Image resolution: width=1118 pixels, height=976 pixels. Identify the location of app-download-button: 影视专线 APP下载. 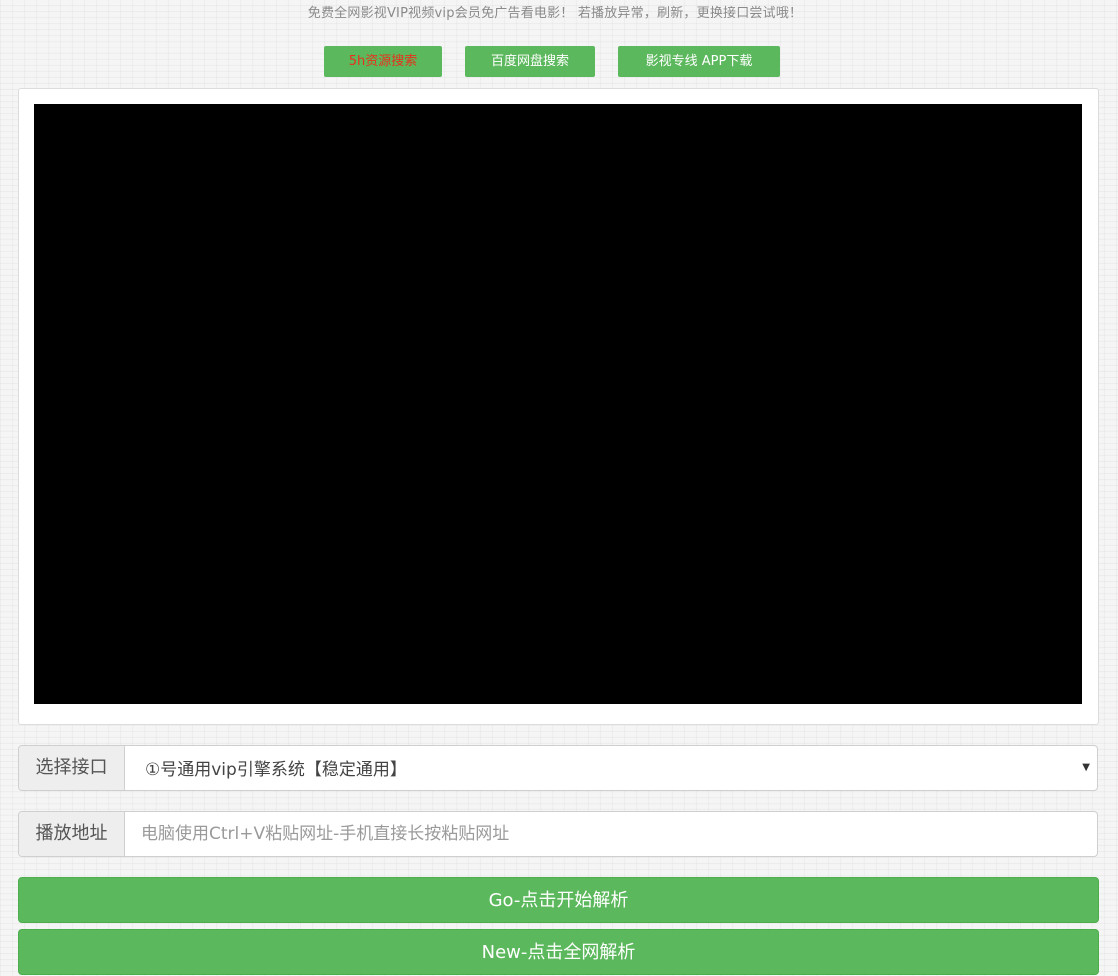
(699, 61).